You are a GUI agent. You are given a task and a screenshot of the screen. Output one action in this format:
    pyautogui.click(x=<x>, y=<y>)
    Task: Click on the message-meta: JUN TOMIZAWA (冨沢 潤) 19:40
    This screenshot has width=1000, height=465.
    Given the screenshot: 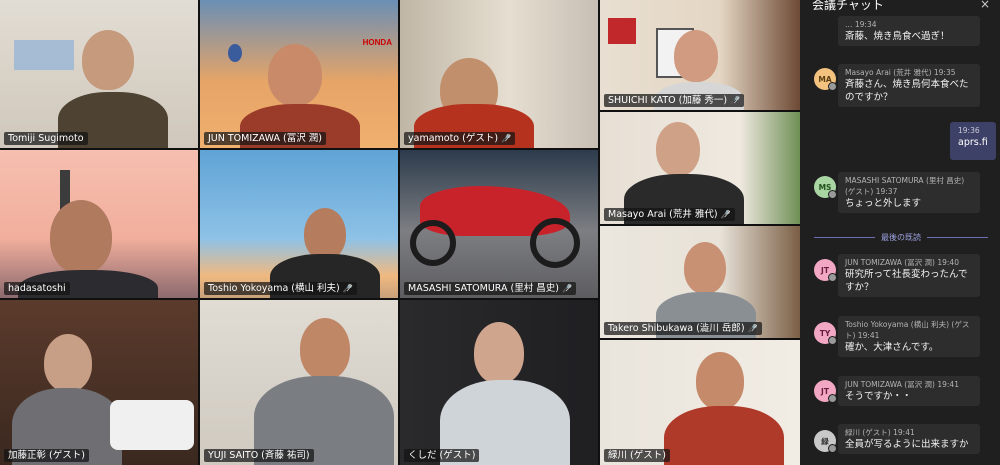 What is the action you would take?
    pyautogui.click(x=902, y=262)
    